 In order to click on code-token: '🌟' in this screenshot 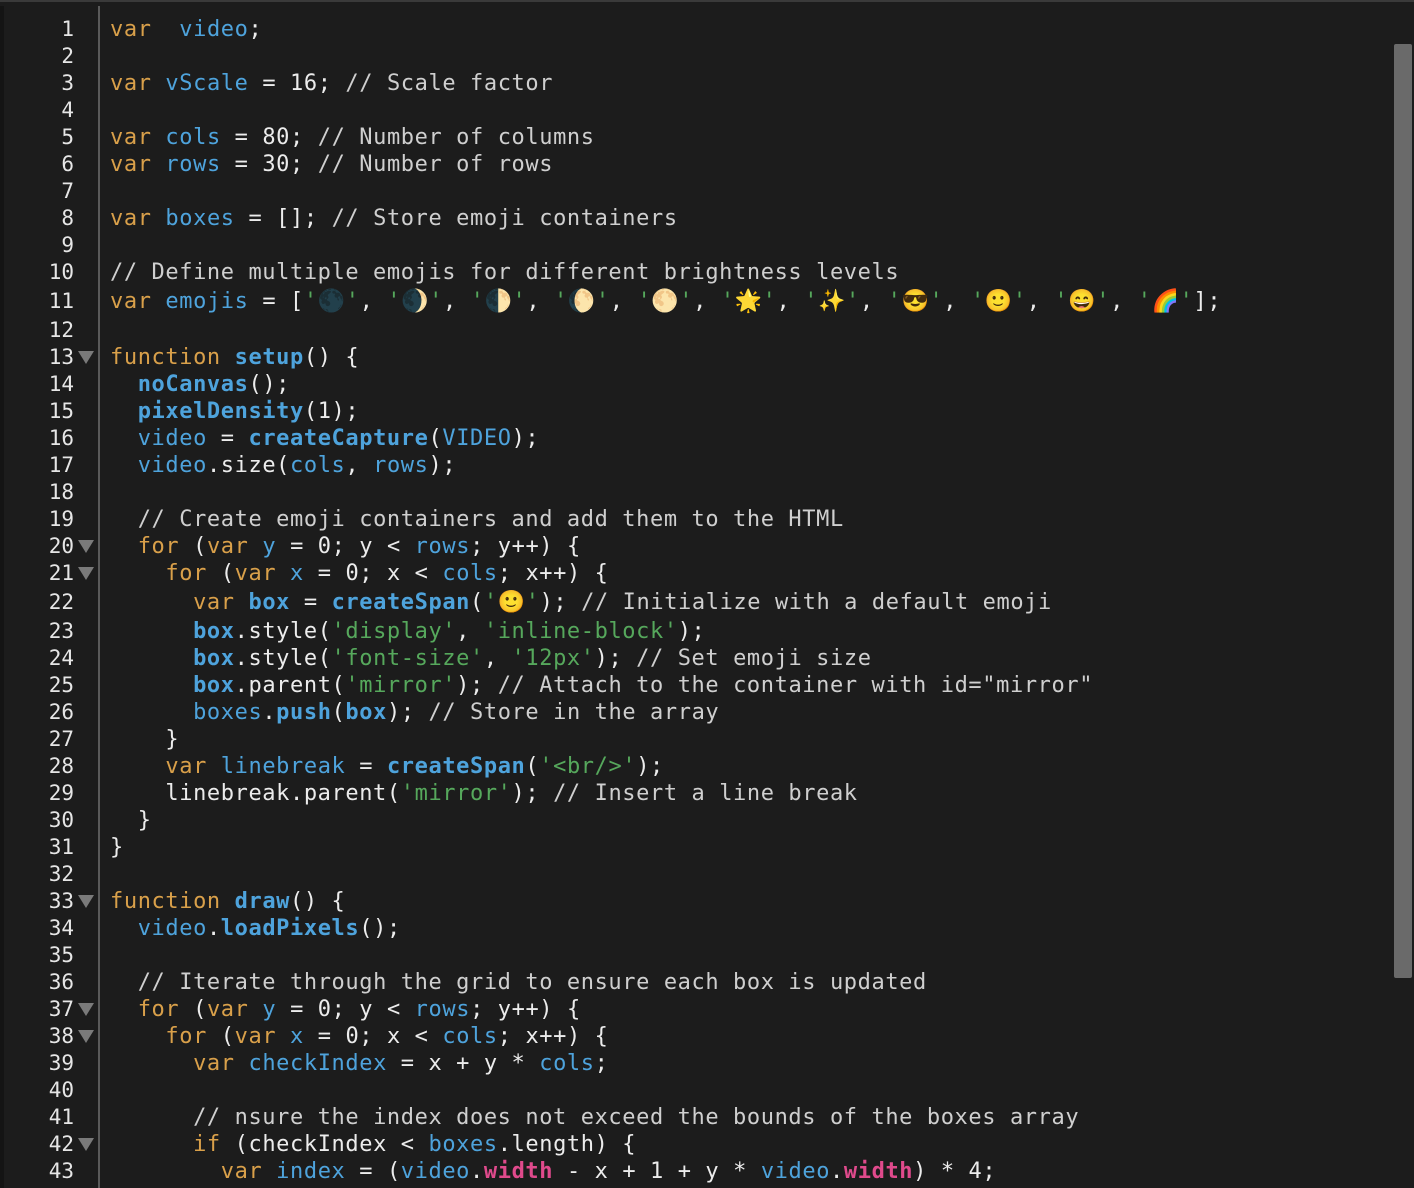, I will do `click(748, 301)`.